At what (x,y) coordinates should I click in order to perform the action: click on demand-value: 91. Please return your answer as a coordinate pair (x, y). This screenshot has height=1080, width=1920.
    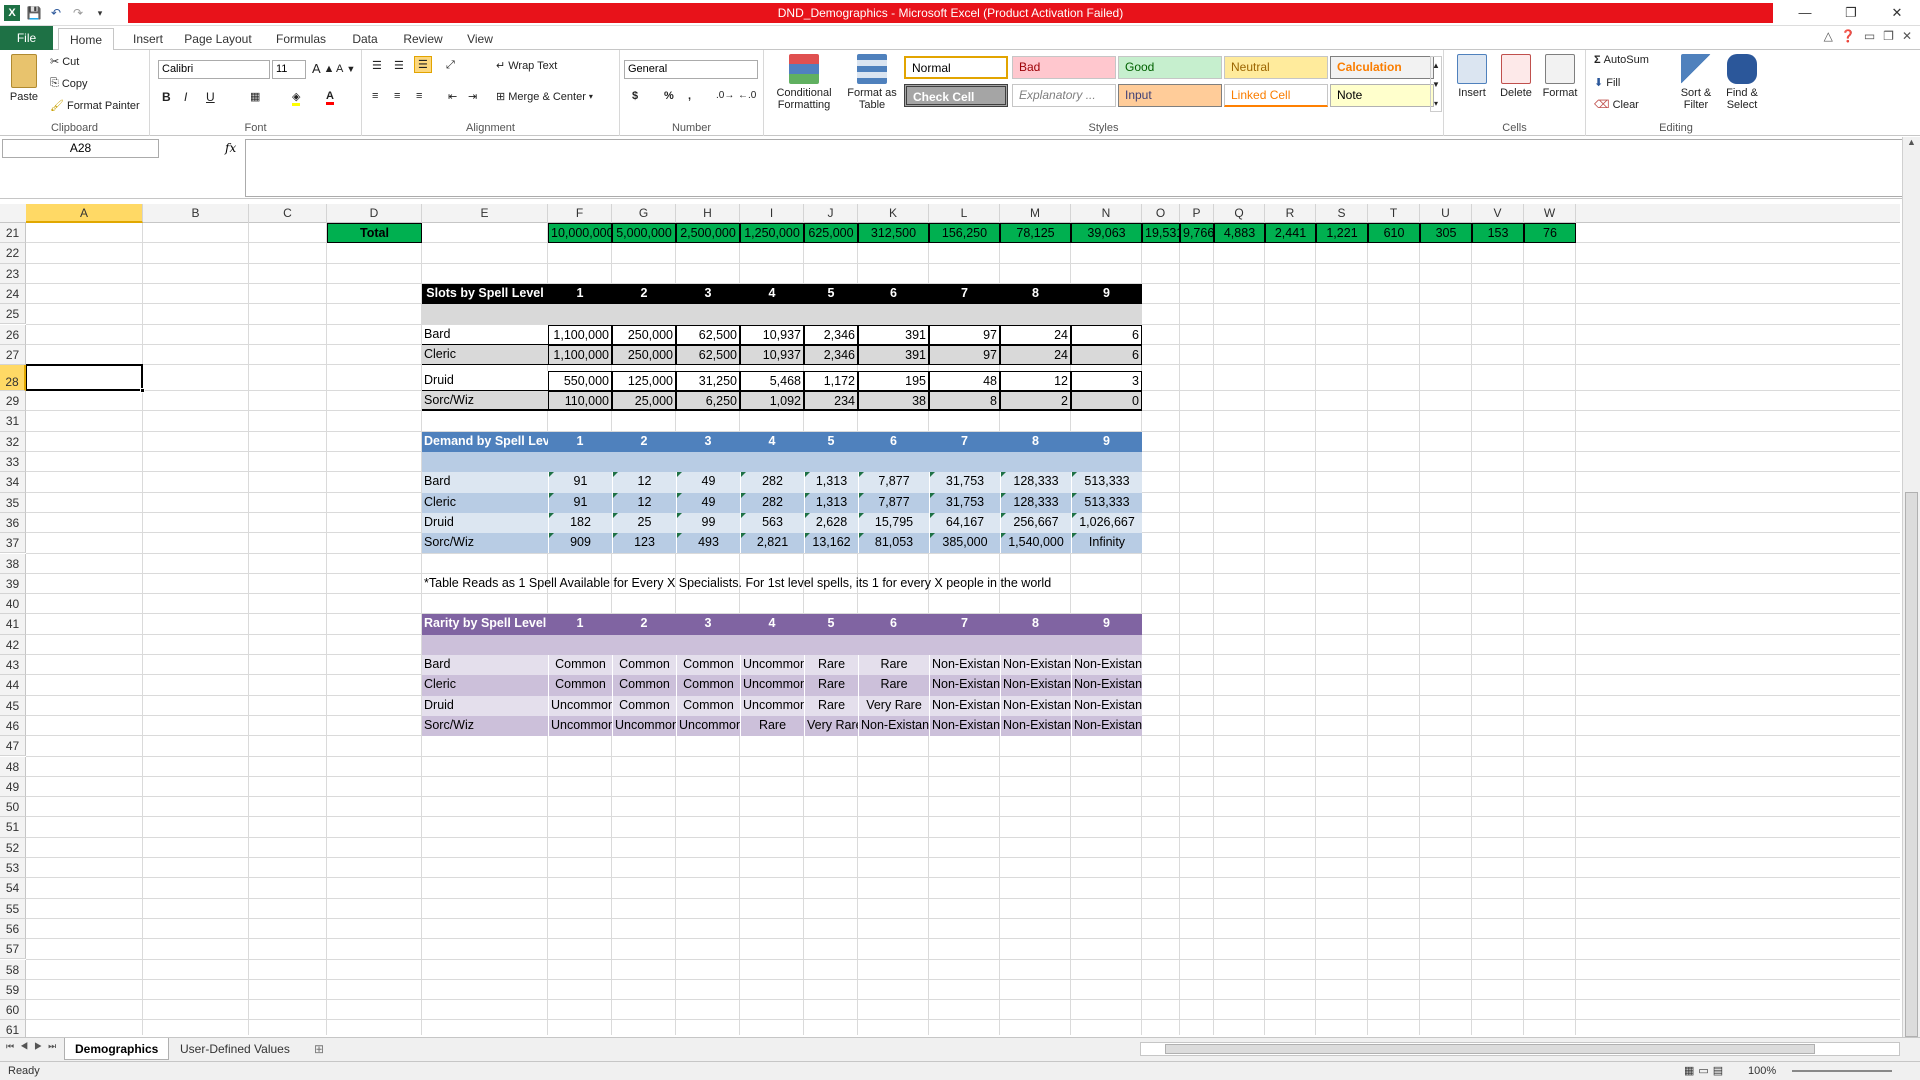
    Looking at the image, I should click on (580, 502).